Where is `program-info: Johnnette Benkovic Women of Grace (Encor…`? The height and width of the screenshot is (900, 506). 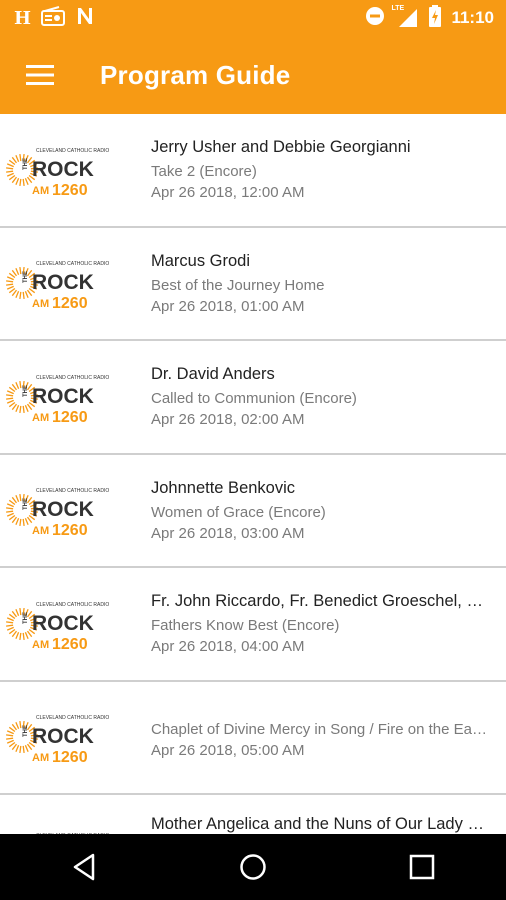 program-info: Johnnette Benkovic Women of Grace (Encor… is located at coordinates (321, 510).